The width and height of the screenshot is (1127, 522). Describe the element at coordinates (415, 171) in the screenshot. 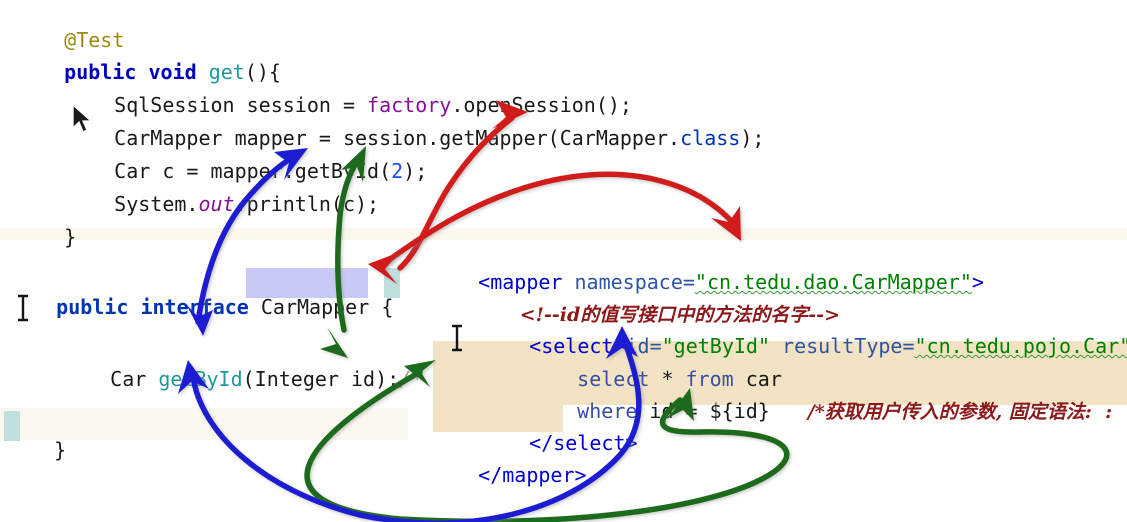

I see `getbyid-close: );` at that location.